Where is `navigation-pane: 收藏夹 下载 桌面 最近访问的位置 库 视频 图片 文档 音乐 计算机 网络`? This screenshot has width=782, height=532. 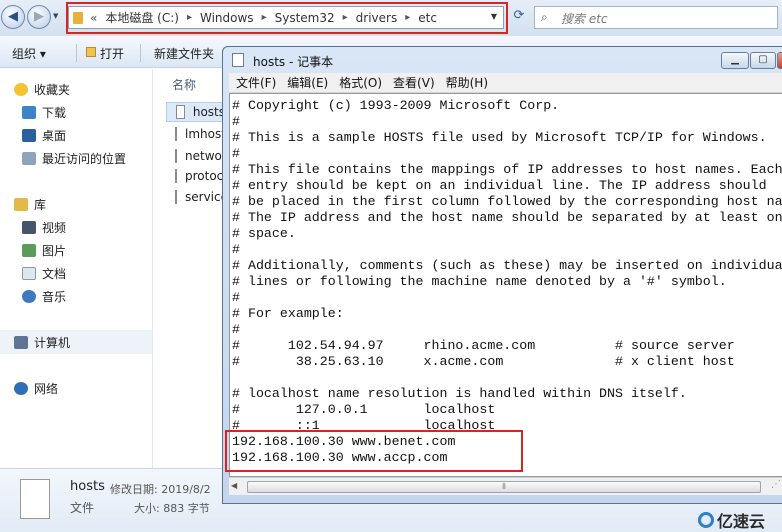 navigation-pane: 收藏夹 下载 桌面 最近访问的位置 库 视频 图片 文档 音乐 计算机 网络 is located at coordinates (76, 269).